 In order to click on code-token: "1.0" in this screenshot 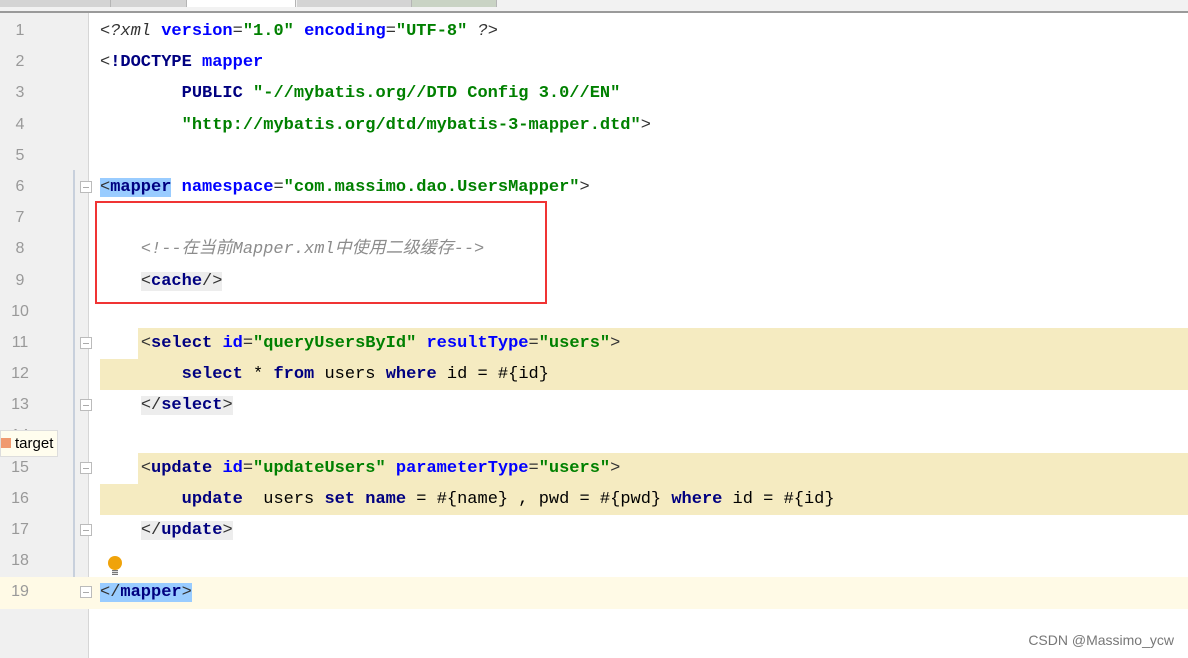, I will do `click(268, 31)`.